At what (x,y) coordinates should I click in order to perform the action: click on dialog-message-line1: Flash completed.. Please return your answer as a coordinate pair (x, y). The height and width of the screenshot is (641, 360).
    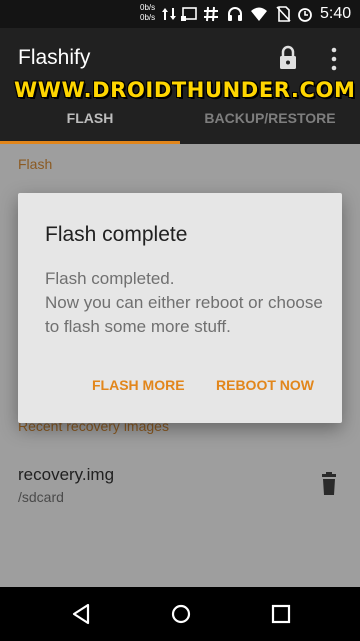
    Looking at the image, I should click on (110, 278).